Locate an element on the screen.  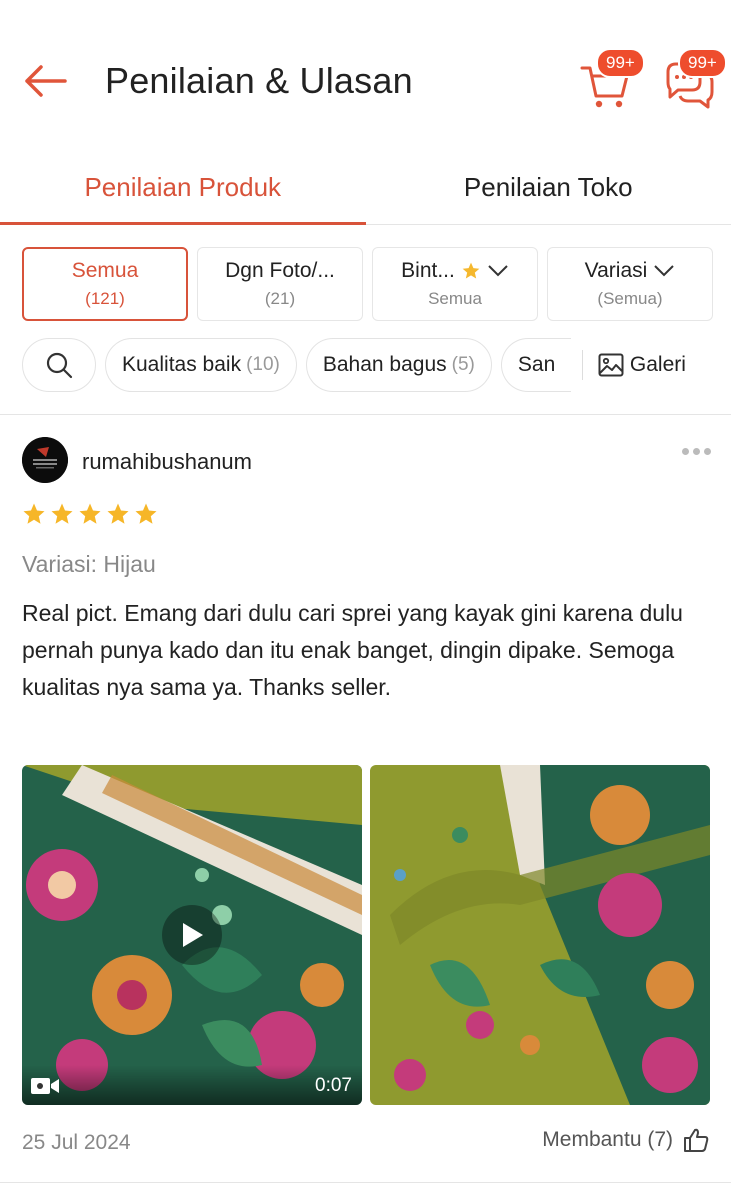
avatar is located at coordinates (45, 460).